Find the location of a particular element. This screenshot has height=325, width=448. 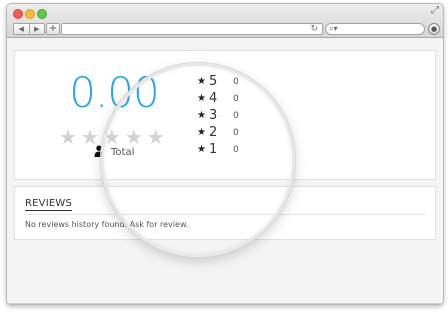

star-level: 1 is located at coordinates (213, 149).